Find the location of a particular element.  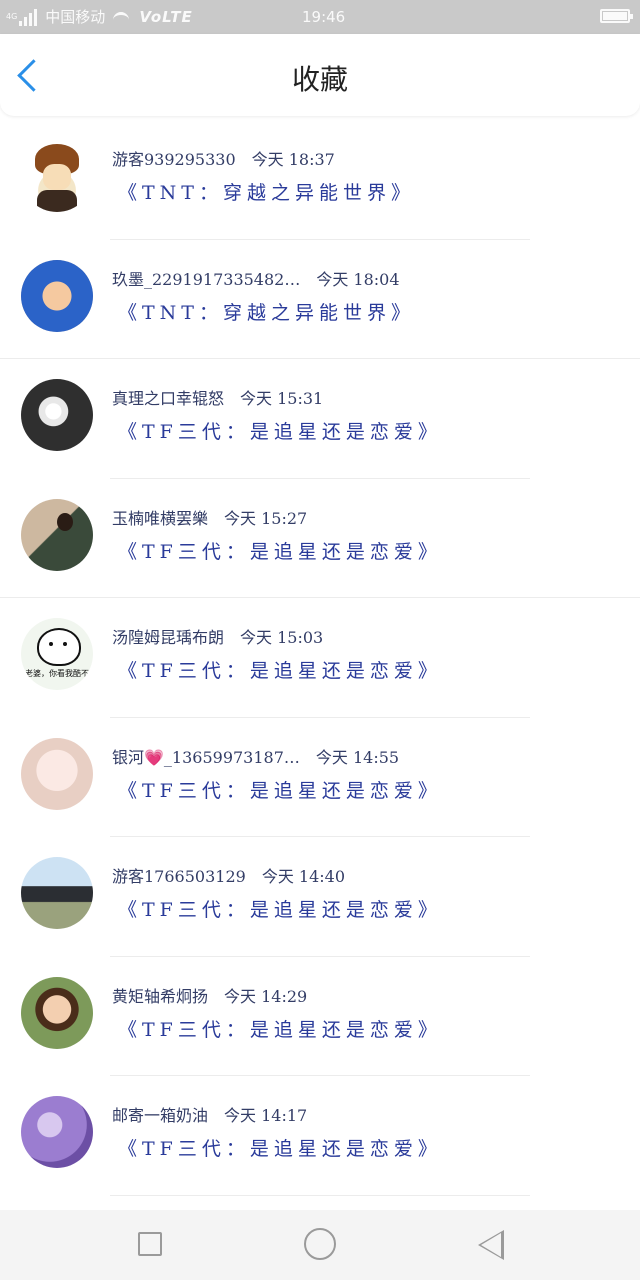

battery-icon is located at coordinates (616, 16).